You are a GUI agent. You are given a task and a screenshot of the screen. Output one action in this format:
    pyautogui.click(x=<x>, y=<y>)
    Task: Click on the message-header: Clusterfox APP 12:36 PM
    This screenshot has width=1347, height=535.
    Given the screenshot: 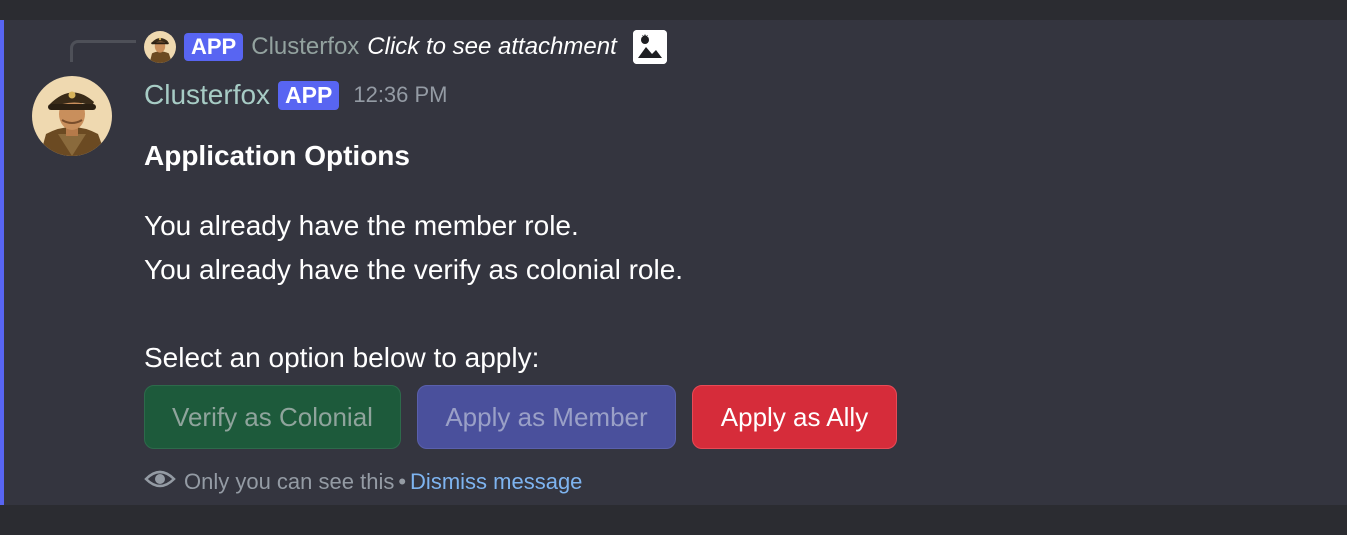 What is the action you would take?
    pyautogui.click(x=296, y=95)
    